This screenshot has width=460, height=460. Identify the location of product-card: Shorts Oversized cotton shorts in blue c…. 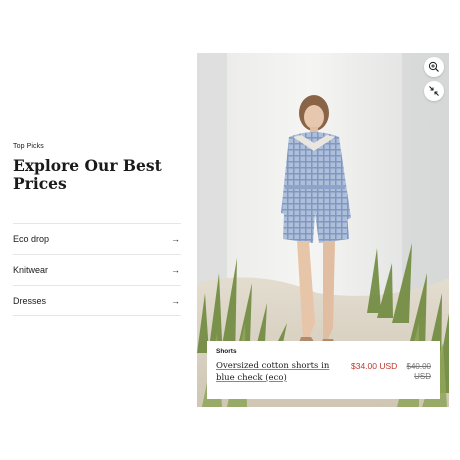
(323, 370).